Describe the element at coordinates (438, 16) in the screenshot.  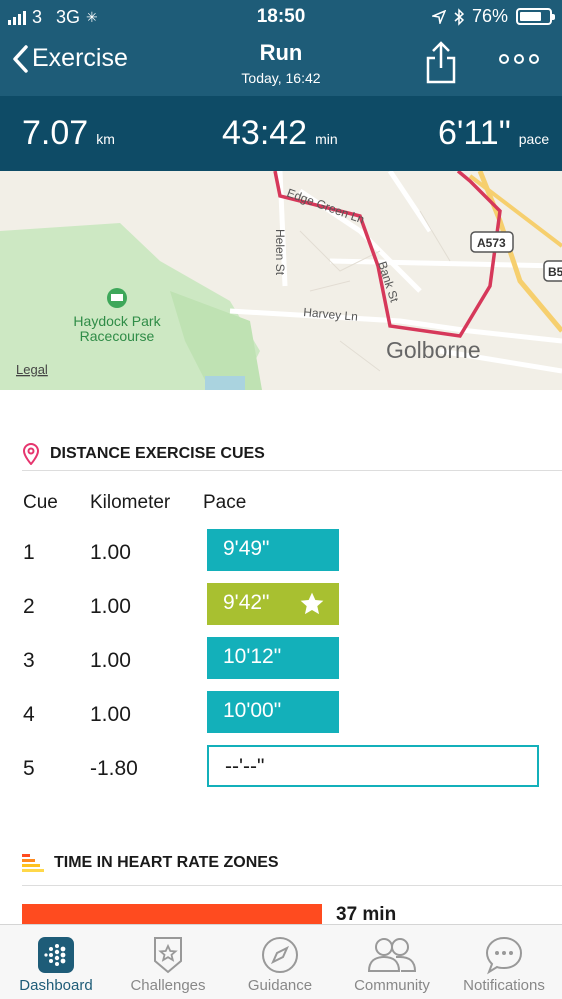
I see `location-arrow-icon` at that location.